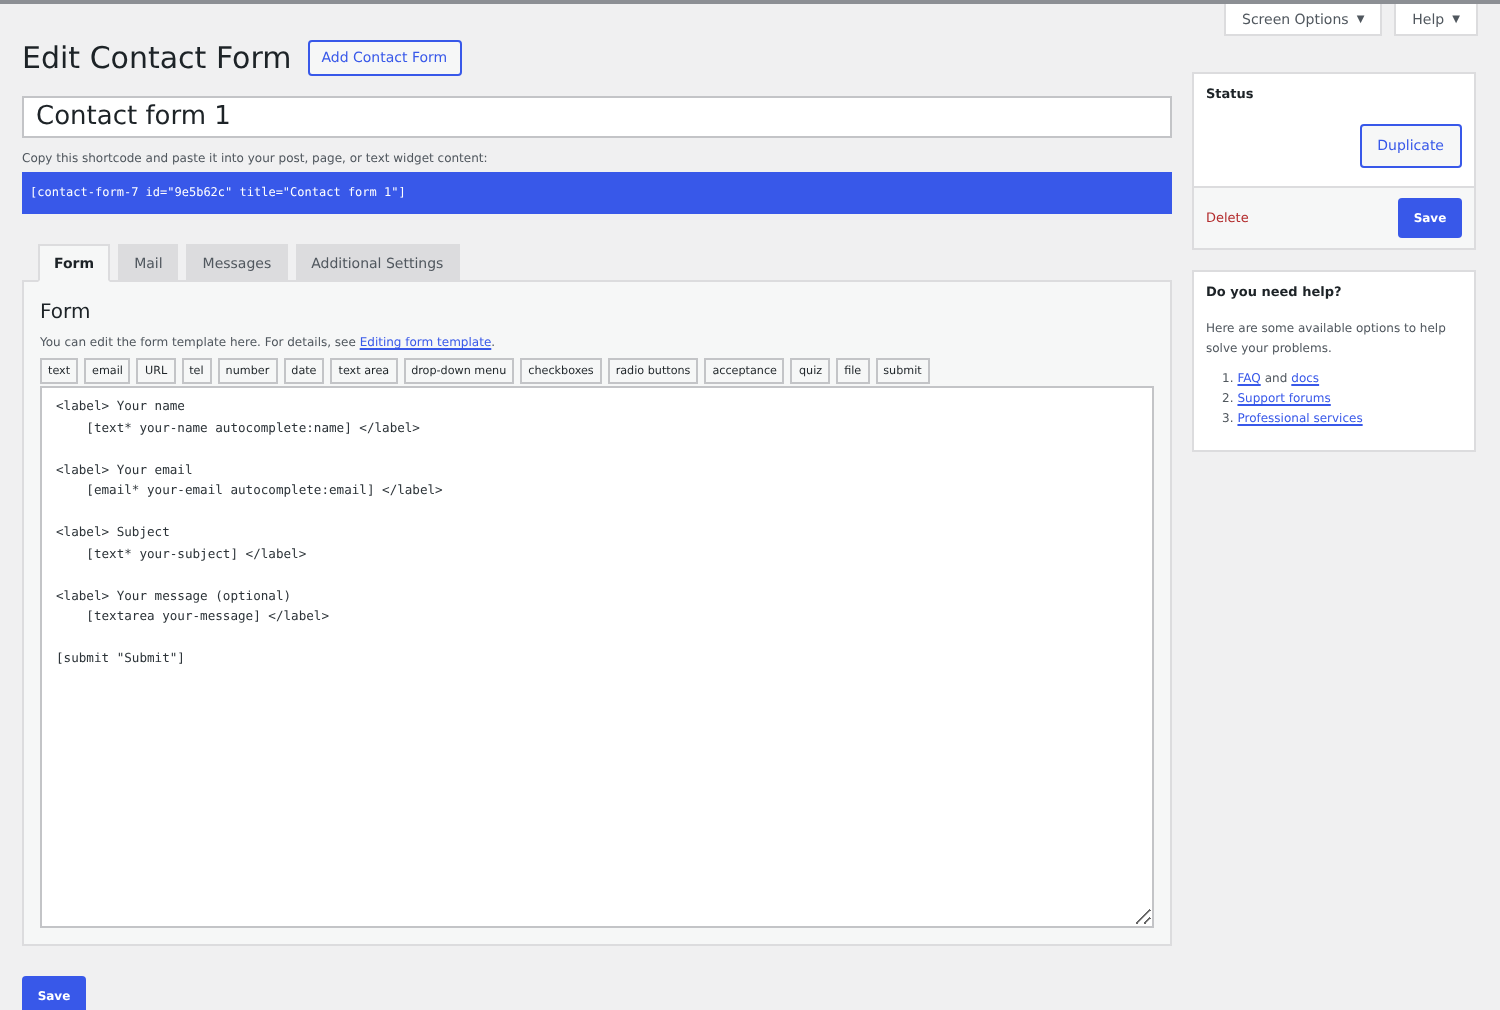 The height and width of the screenshot is (1010, 1500). Describe the element at coordinates (66, 313) in the screenshot. I see `panel-title: Form` at that location.